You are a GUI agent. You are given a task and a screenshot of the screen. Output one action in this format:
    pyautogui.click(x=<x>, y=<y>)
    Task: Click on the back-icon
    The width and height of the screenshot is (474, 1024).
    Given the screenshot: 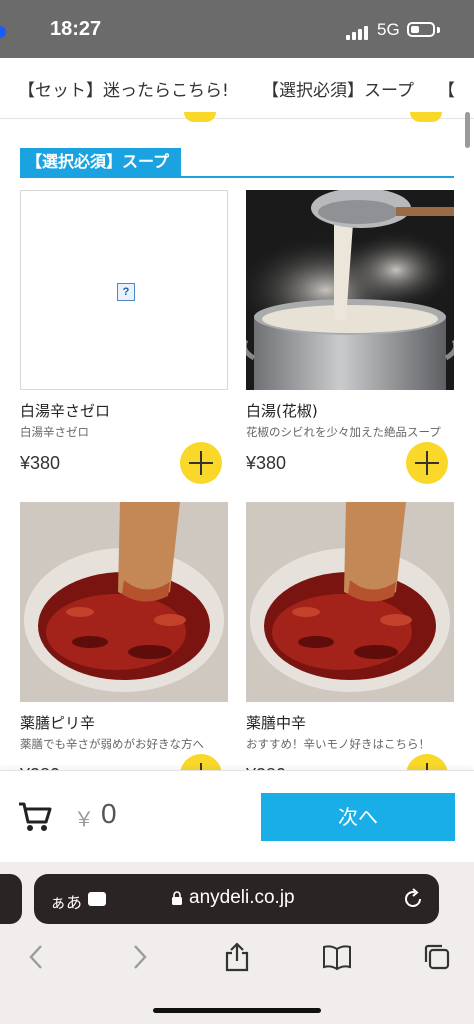 What is the action you would take?
    pyautogui.click(x=37, y=957)
    